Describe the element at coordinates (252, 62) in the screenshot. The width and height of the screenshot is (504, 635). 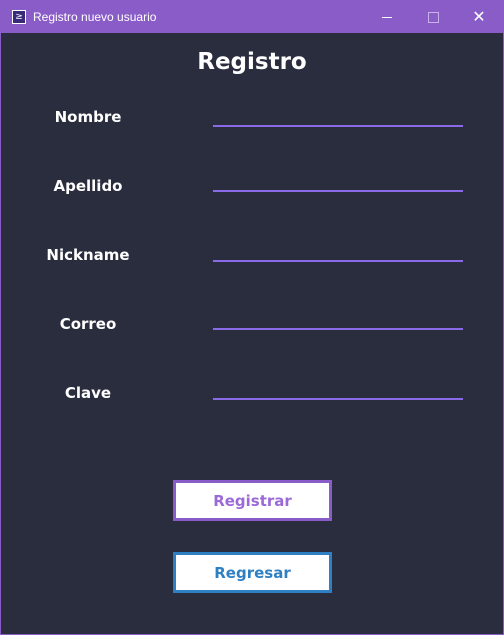
I see `form-heading: Registro` at that location.